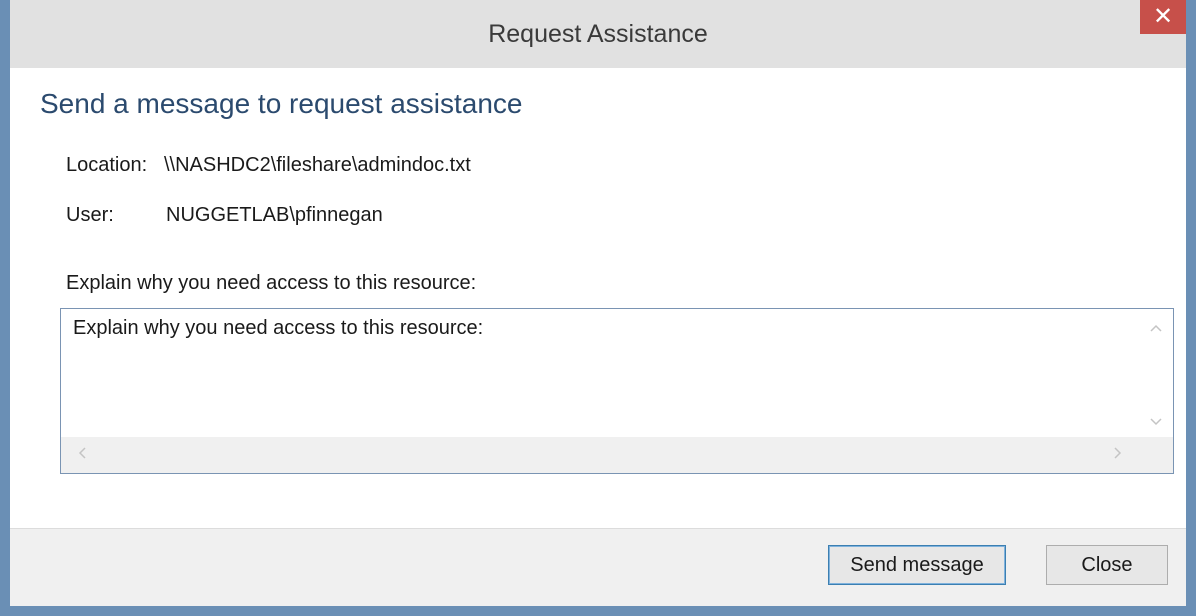 This screenshot has width=1196, height=616. I want to click on close-window-button: ✕, so click(1163, 17).